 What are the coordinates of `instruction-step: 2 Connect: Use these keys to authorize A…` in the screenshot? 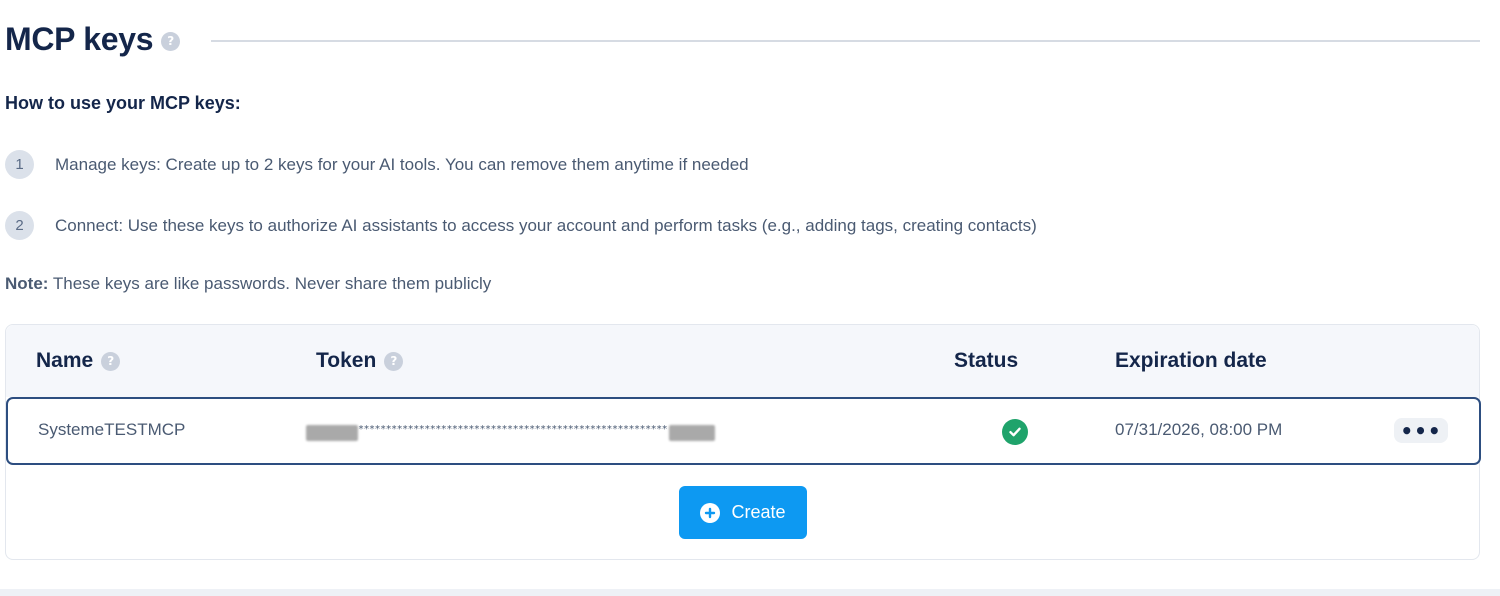 It's located at (521, 225).